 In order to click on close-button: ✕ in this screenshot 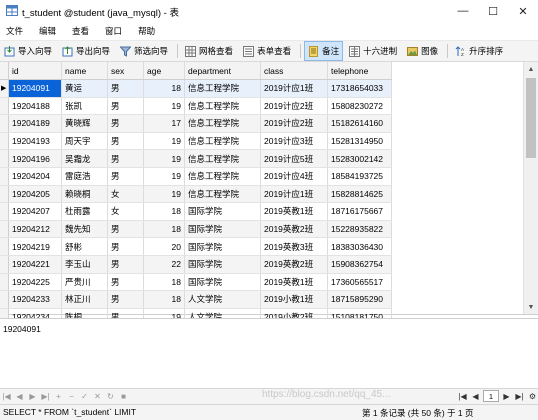, I will do `click(523, 11)`.